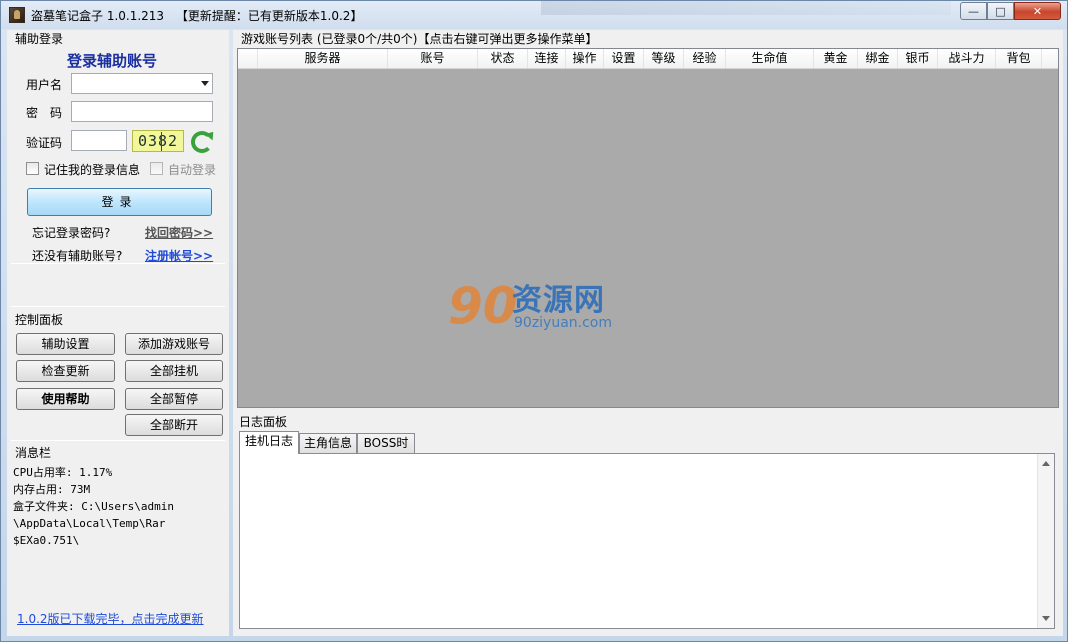 This screenshot has width=1068, height=642. What do you see at coordinates (44, 143) in the screenshot?
I see `captcha-label: 验证码` at bounding box center [44, 143].